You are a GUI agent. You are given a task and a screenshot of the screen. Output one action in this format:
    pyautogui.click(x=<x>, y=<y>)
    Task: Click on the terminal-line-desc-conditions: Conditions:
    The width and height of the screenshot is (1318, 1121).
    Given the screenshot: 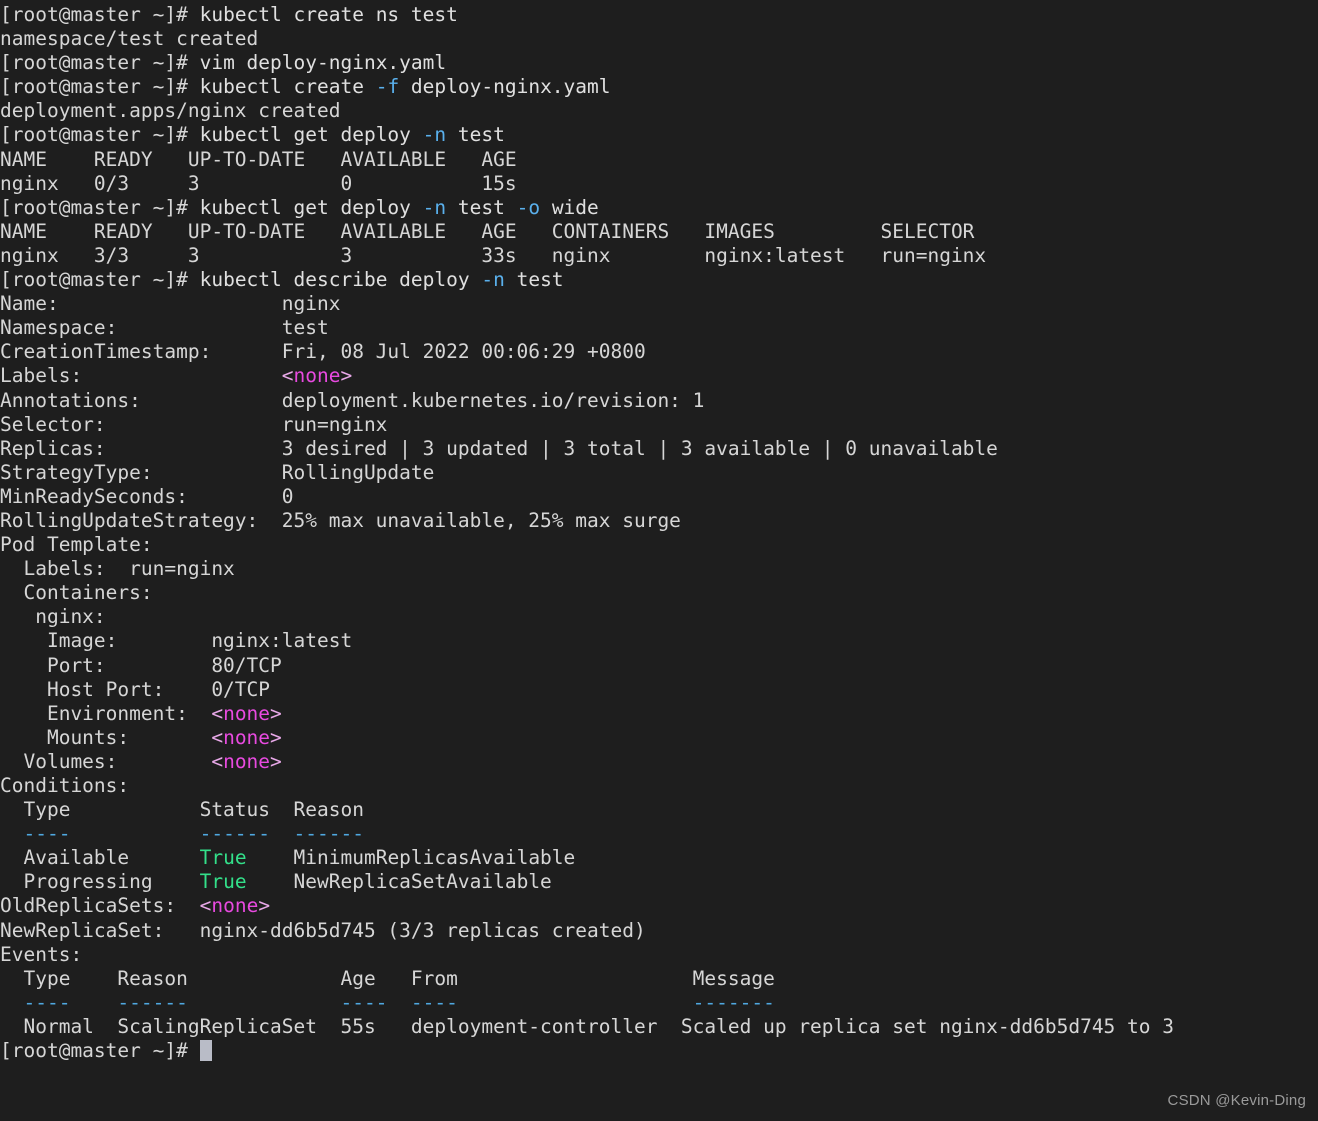 What is the action you would take?
    pyautogui.click(x=587, y=786)
    